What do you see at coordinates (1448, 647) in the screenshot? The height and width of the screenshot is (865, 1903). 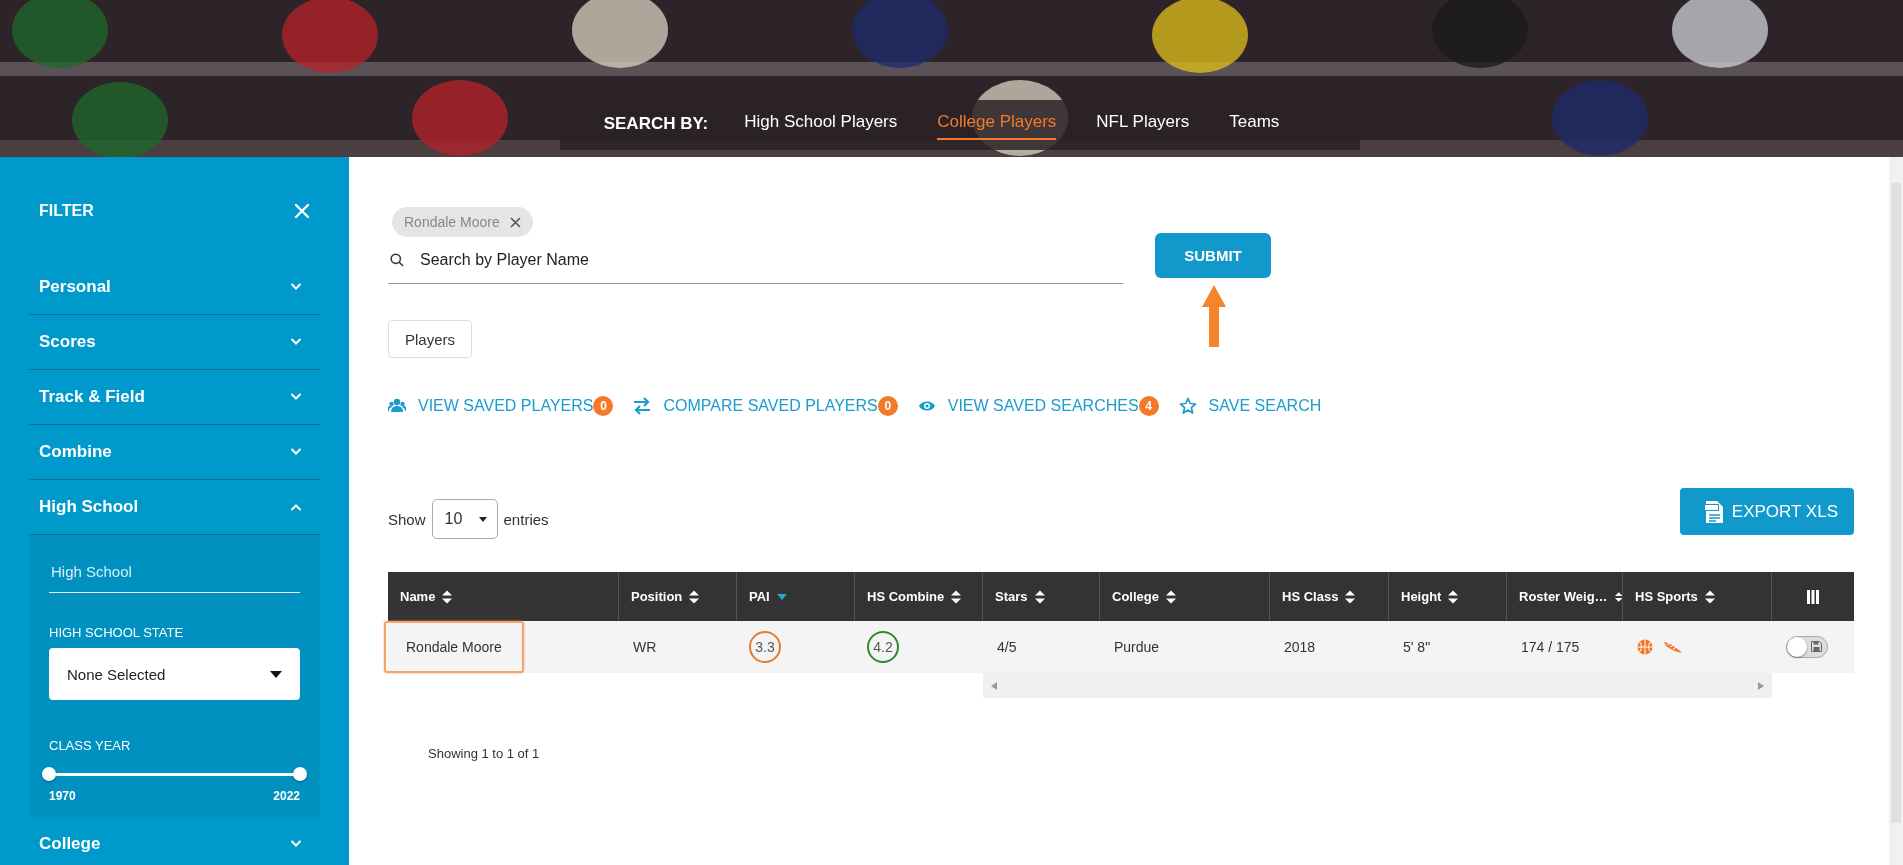 I see `table-cell: 5' 8"` at bounding box center [1448, 647].